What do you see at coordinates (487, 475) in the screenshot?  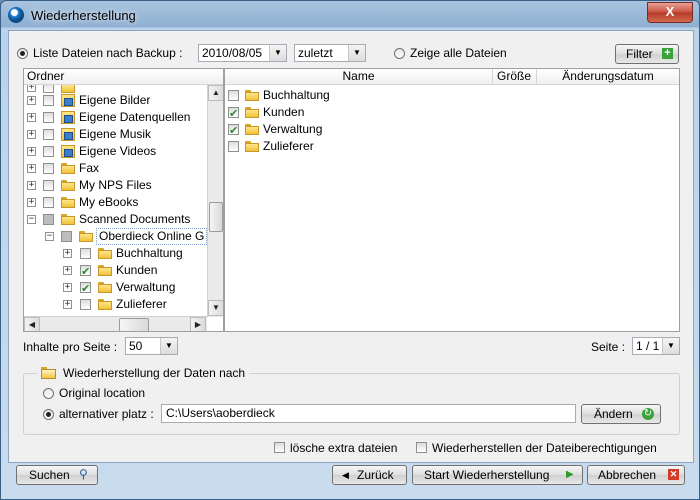 I see `start-restore-label: Start Wiederherstellung` at bounding box center [487, 475].